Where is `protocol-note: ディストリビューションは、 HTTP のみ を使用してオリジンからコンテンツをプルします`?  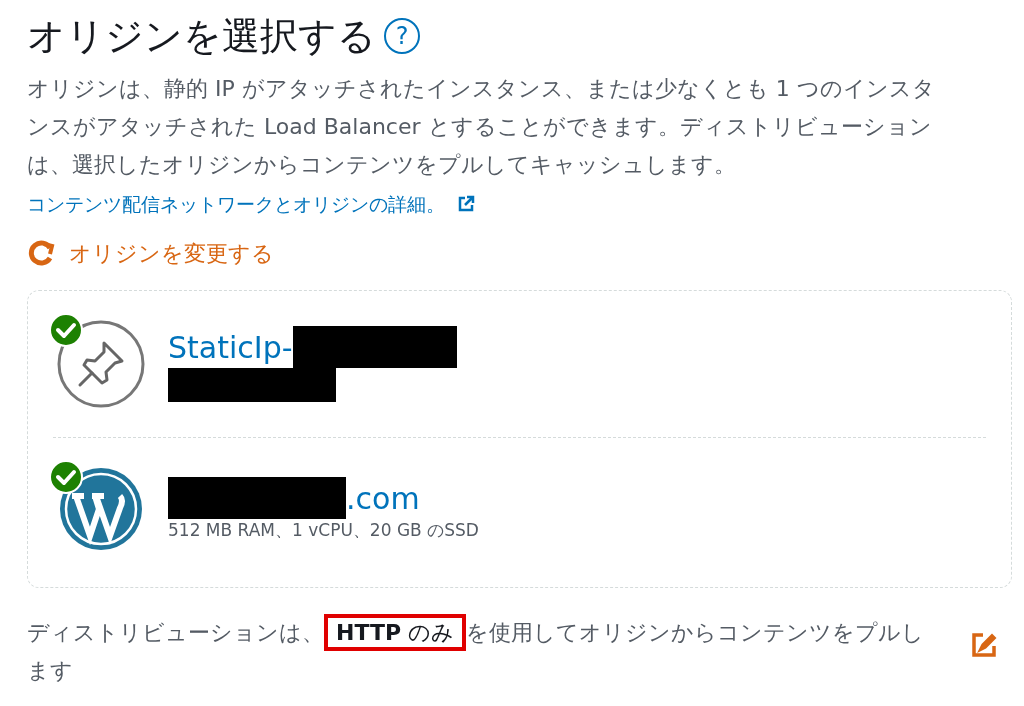 protocol-note: ディストリビューションは、 HTTP のみ を使用してオリジンからコンテンツをプルします is located at coordinates (477, 651).